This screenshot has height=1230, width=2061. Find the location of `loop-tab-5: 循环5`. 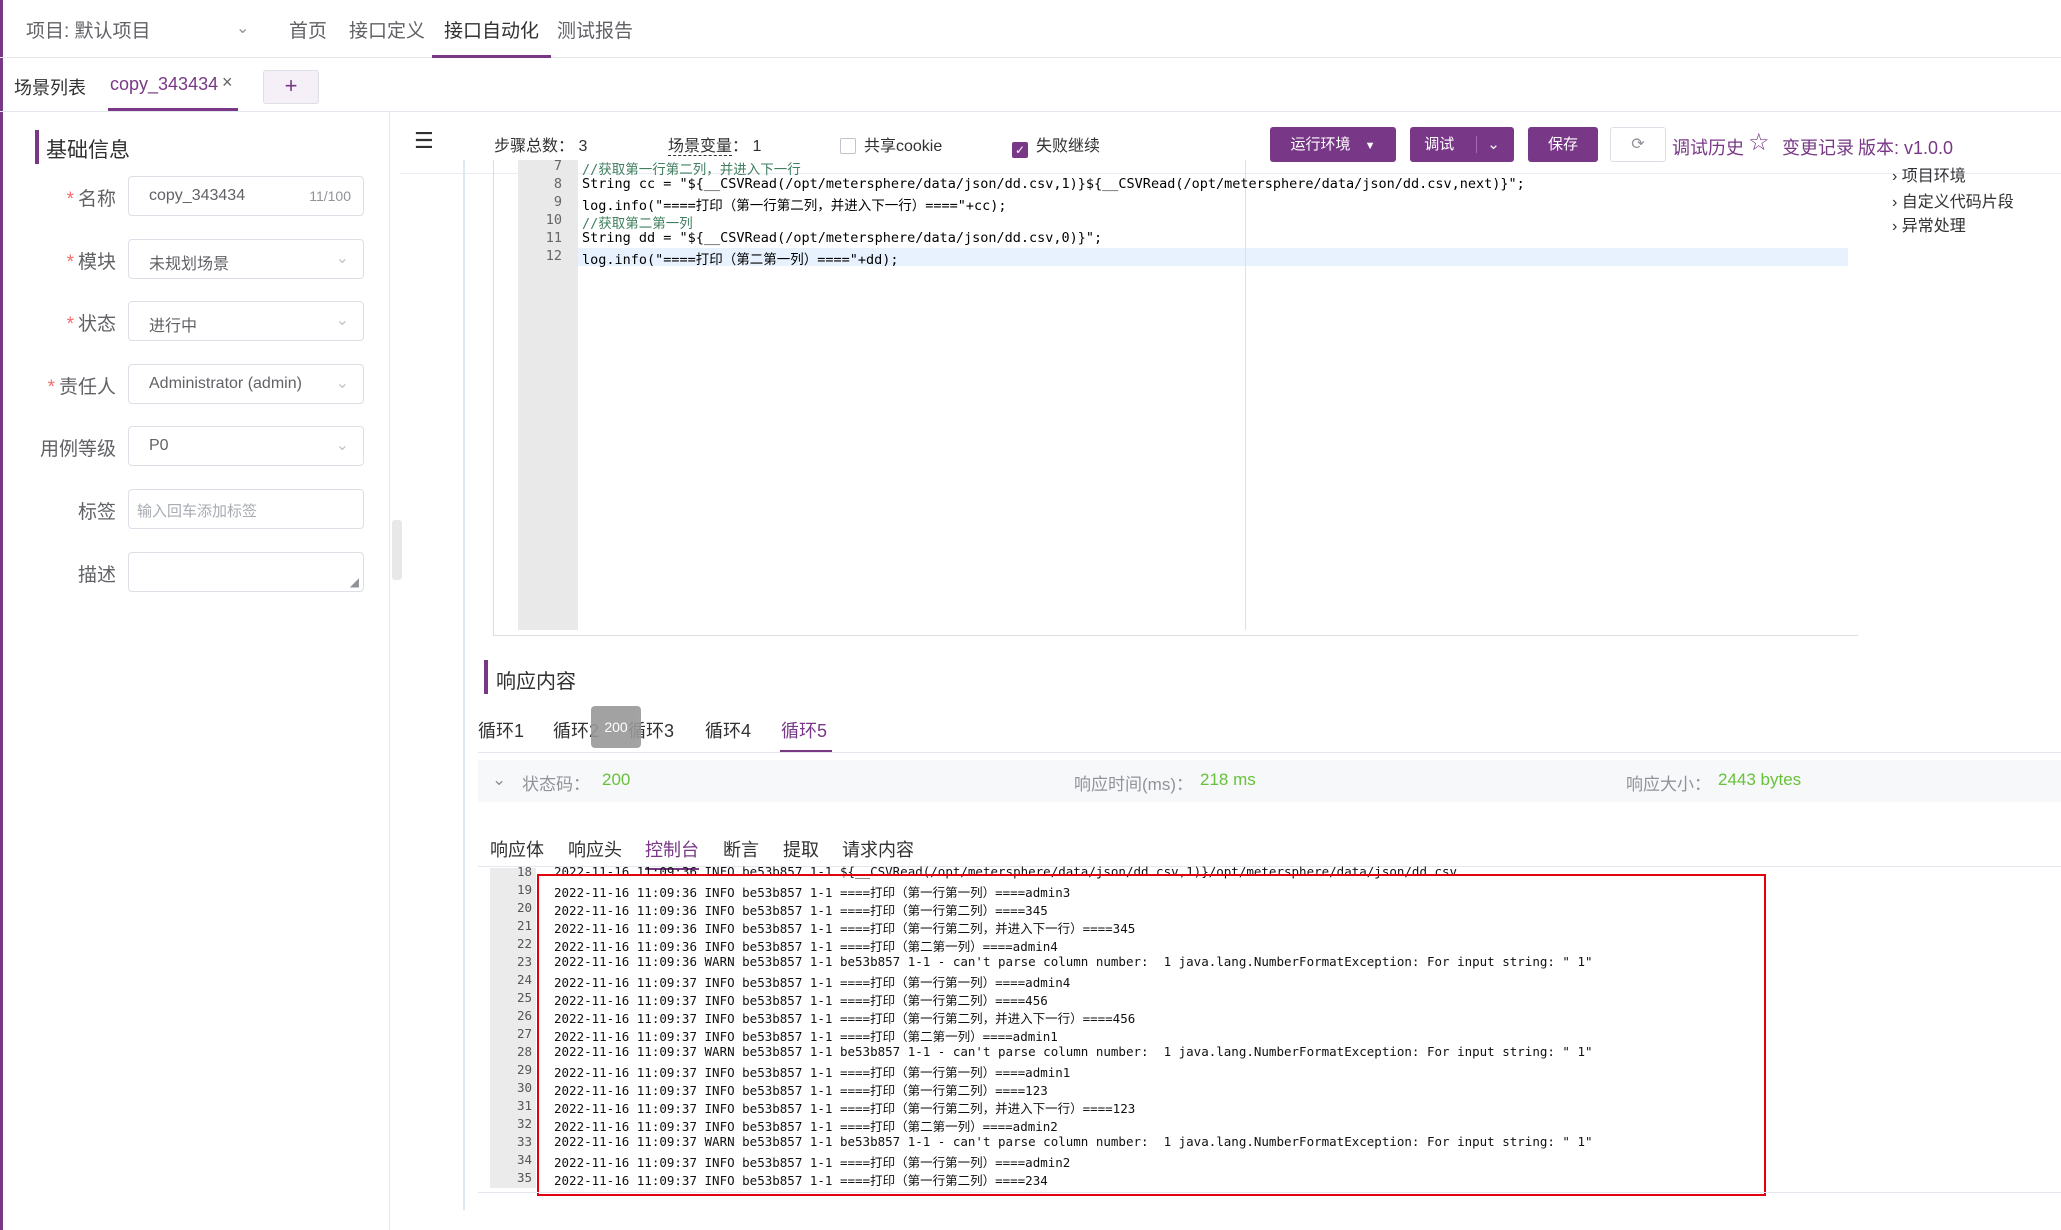

loop-tab-5: 循环5 is located at coordinates (804, 730).